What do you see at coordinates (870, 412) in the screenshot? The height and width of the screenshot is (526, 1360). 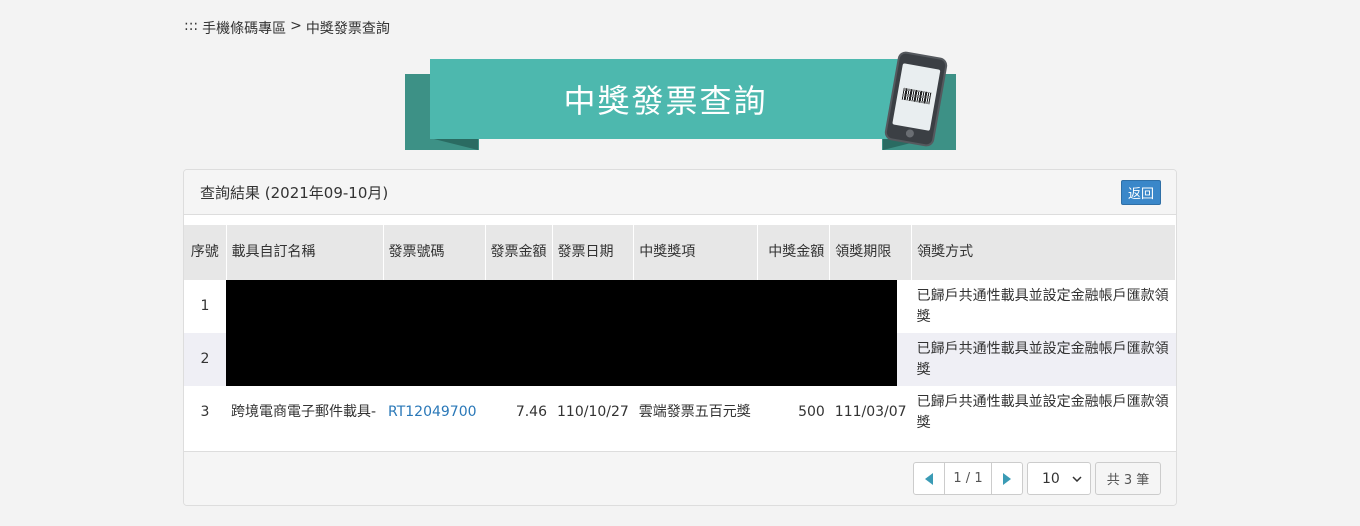 I see `cell-deadline: 111/03/07` at bounding box center [870, 412].